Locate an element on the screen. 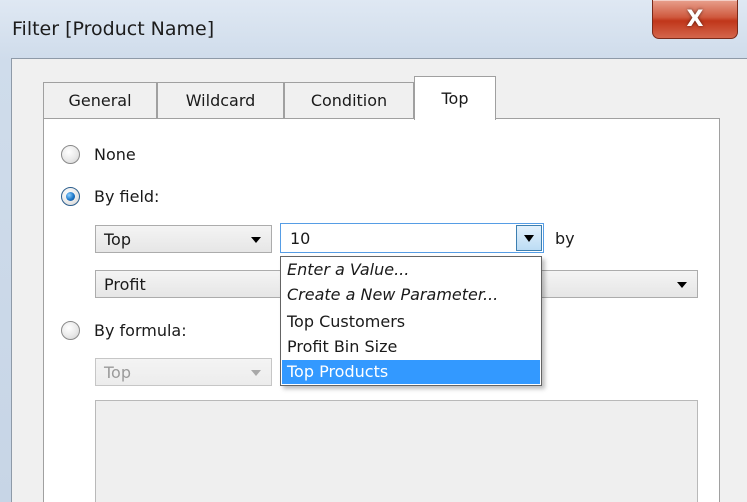 The image size is (747, 502). tab-top: Top is located at coordinates (455, 98).